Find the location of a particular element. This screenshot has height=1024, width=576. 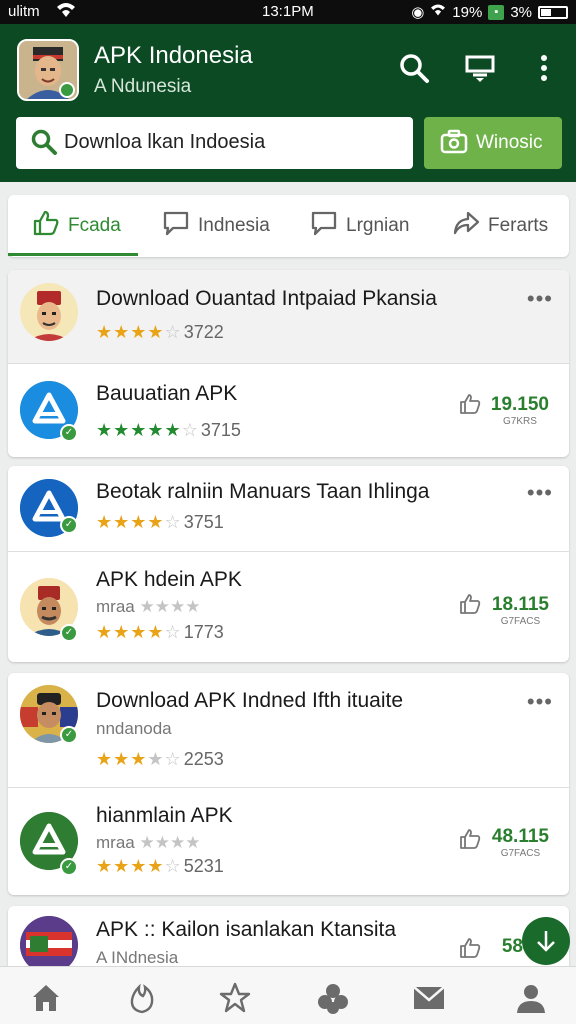

share-icon is located at coordinates (466, 226).